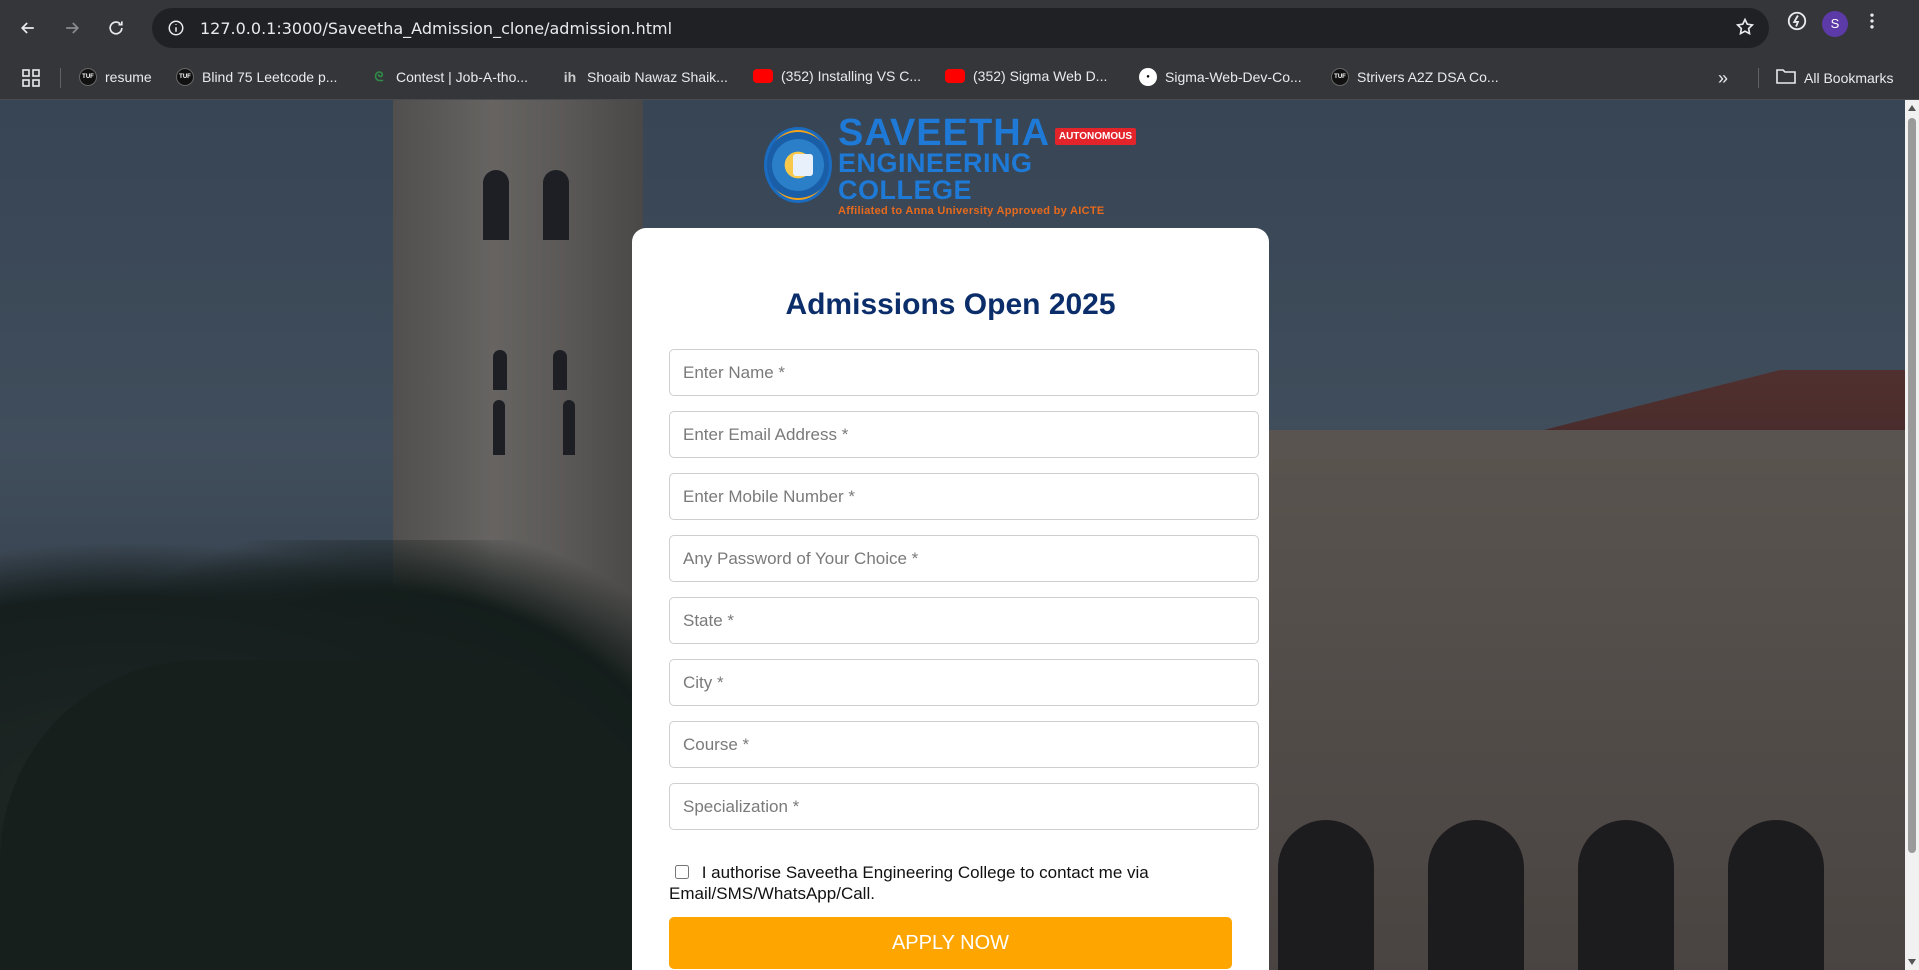 This screenshot has height=970, width=1919. Describe the element at coordinates (798, 165) in the screenshot. I see `college-emblem-icon` at that location.